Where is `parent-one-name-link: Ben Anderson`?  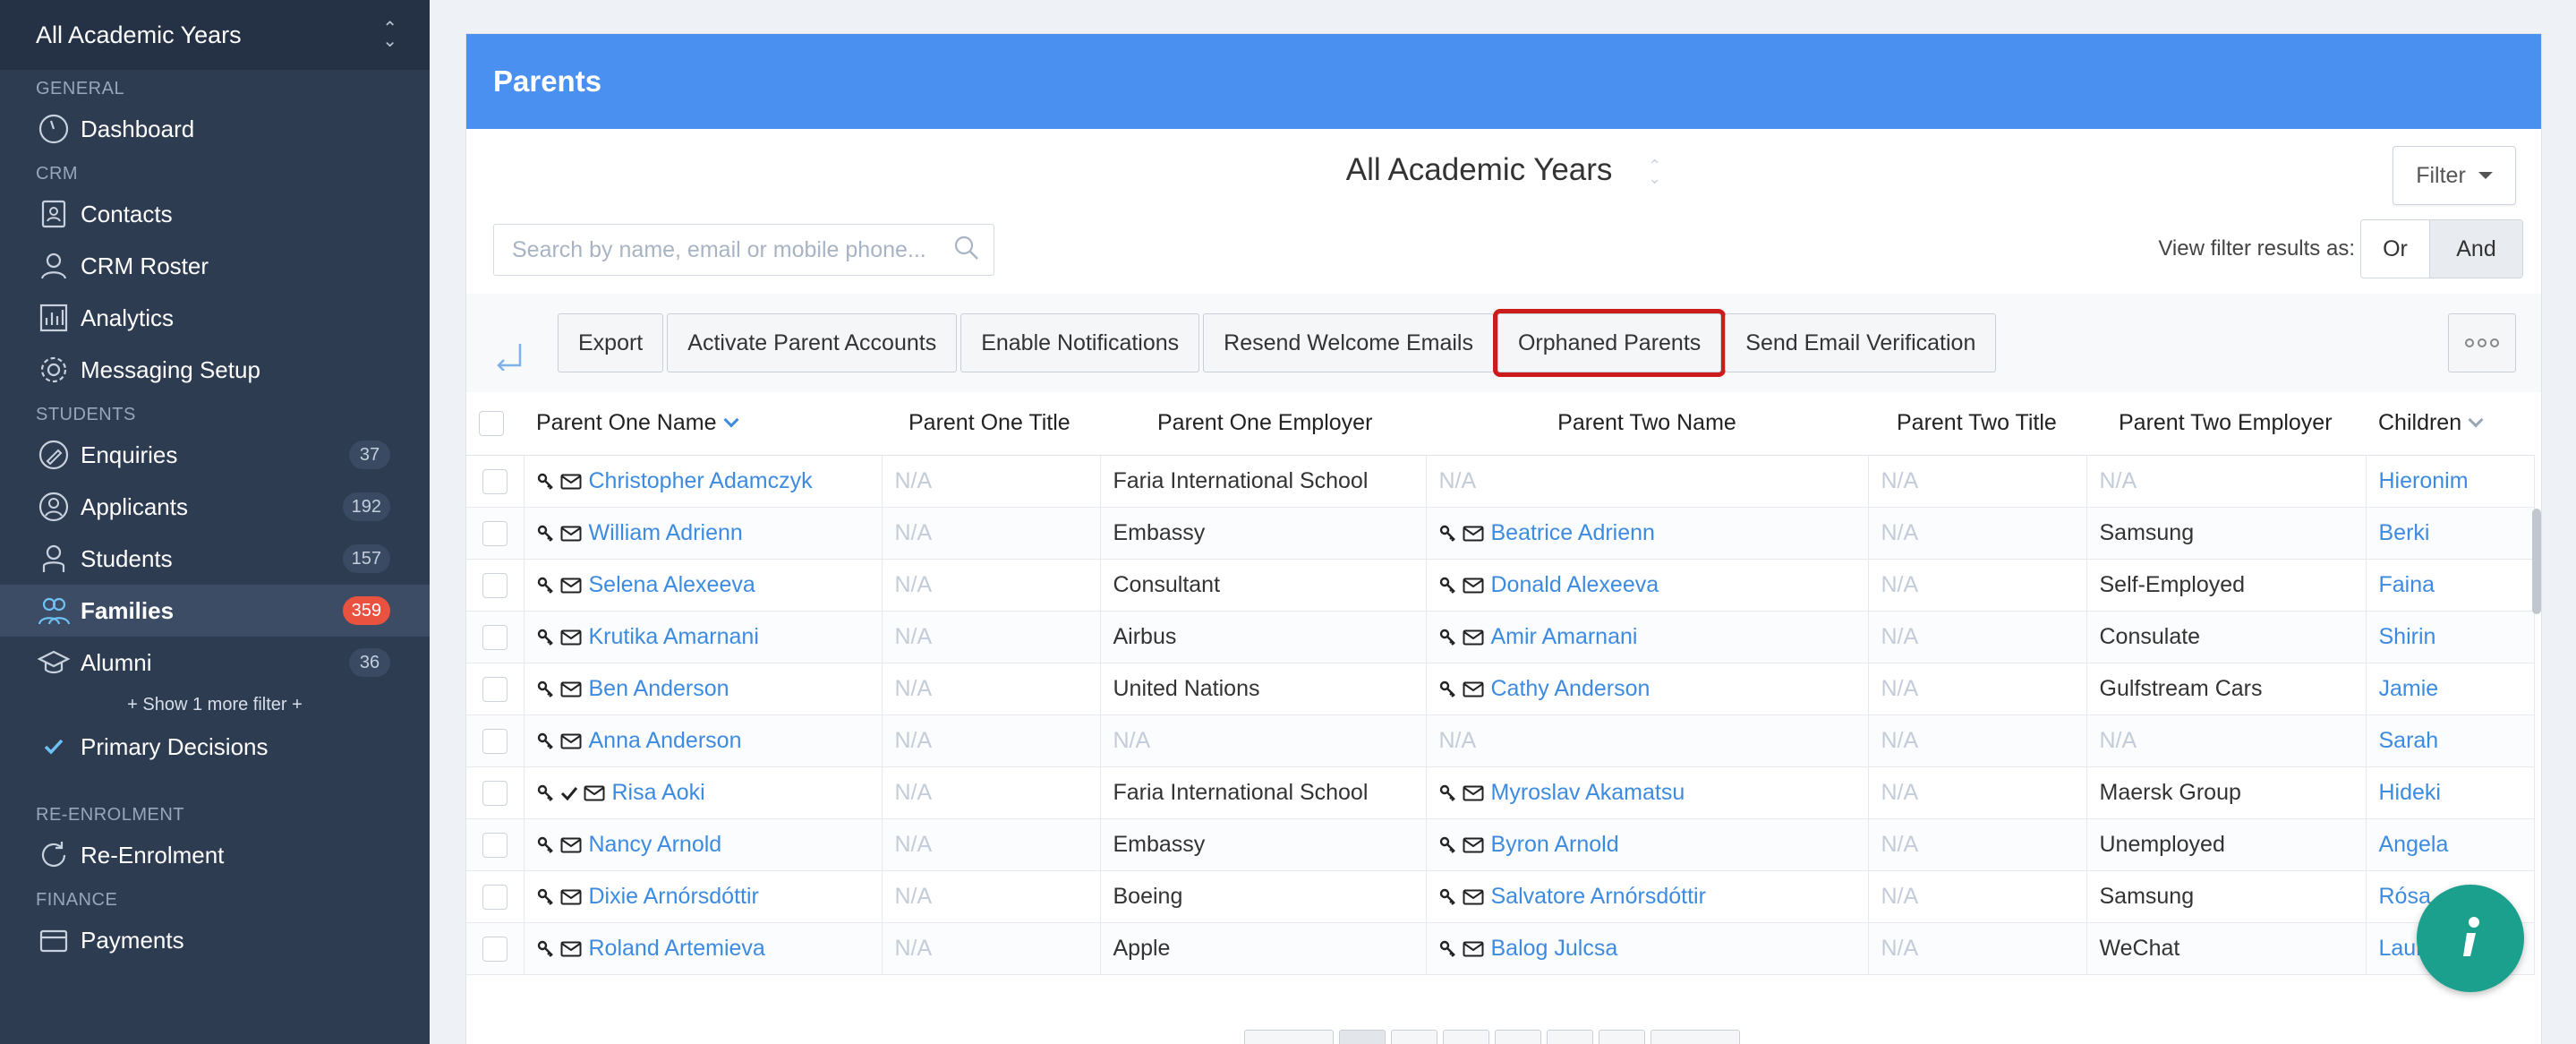
parent-one-name-link: Ben Anderson is located at coordinates (659, 688).